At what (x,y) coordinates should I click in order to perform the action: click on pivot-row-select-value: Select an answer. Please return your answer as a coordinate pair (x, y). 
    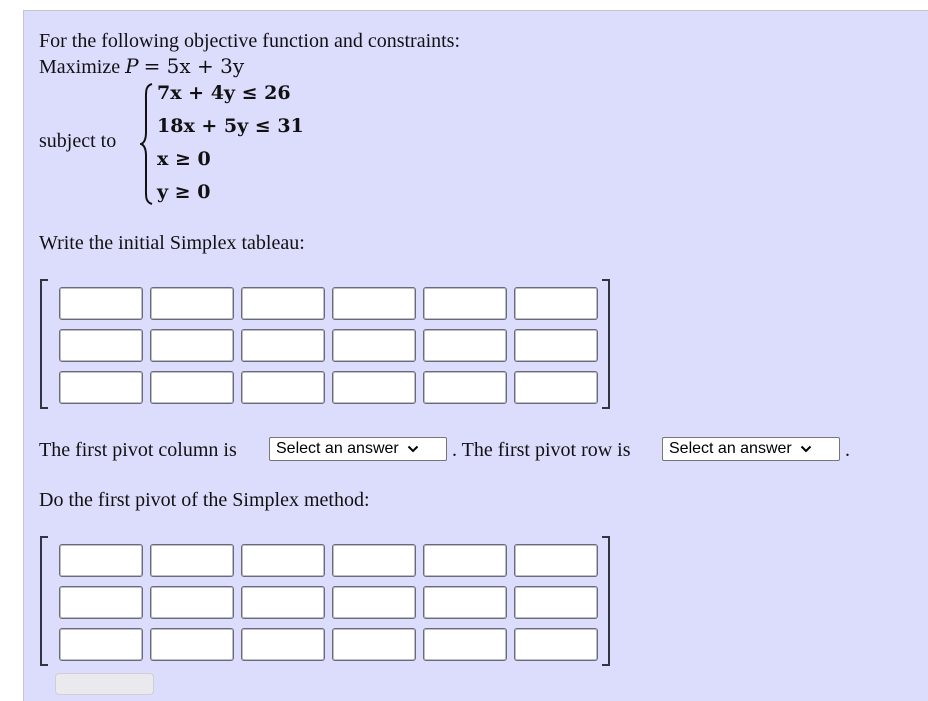
    Looking at the image, I should click on (730, 448).